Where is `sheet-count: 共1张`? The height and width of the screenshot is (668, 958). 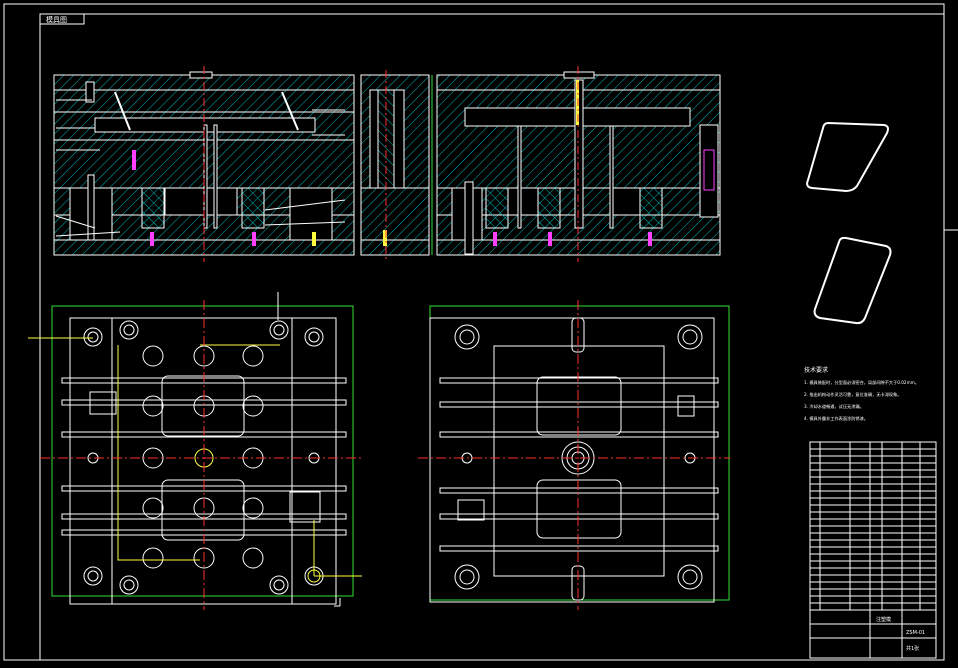
sheet-count: 共1张 is located at coordinates (912, 648).